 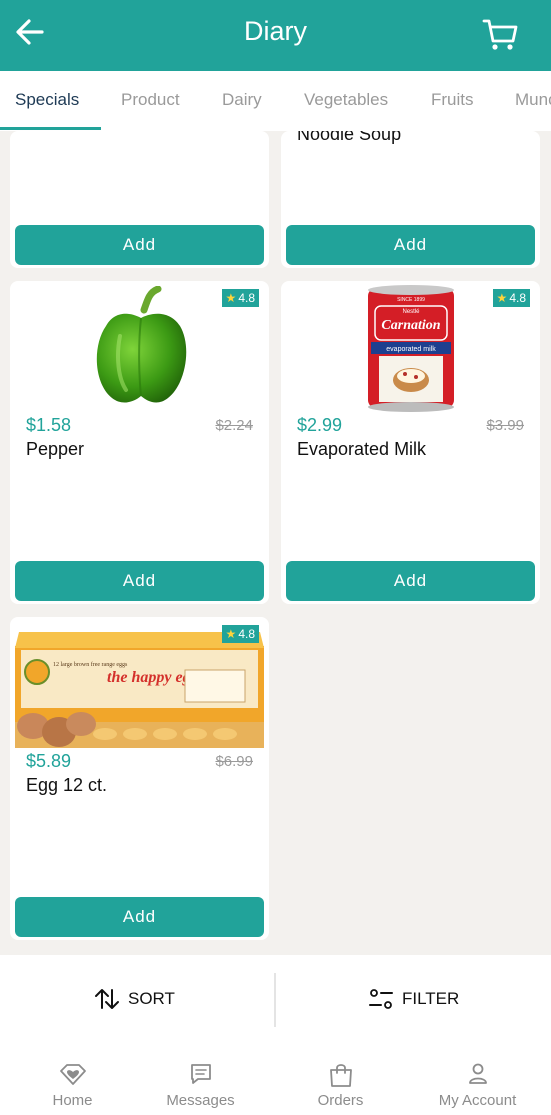 I want to click on nav-orders: Orders, so click(x=340, y=1080).